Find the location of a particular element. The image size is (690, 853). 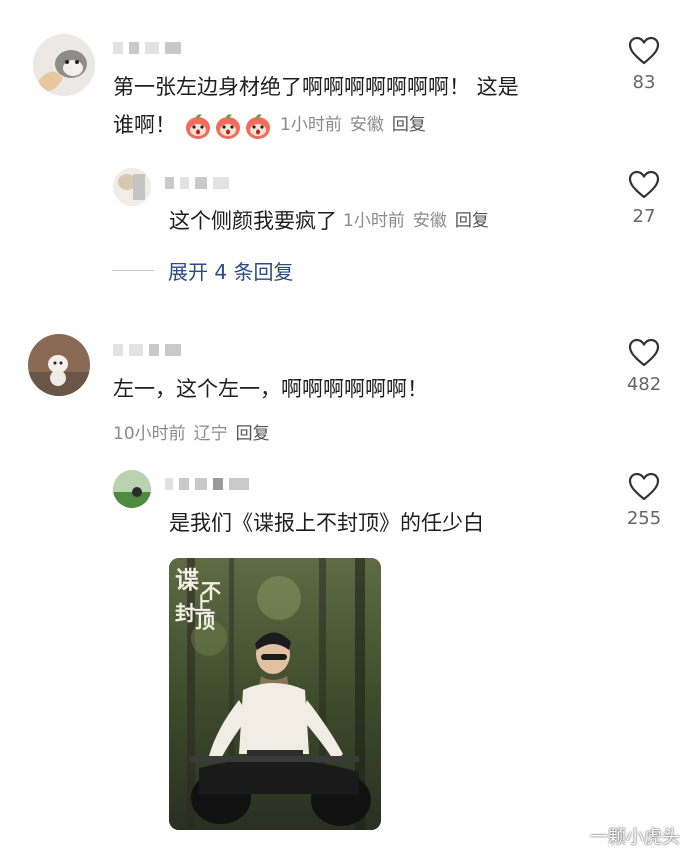

comment-location: 安徽 is located at coordinates (366, 125).